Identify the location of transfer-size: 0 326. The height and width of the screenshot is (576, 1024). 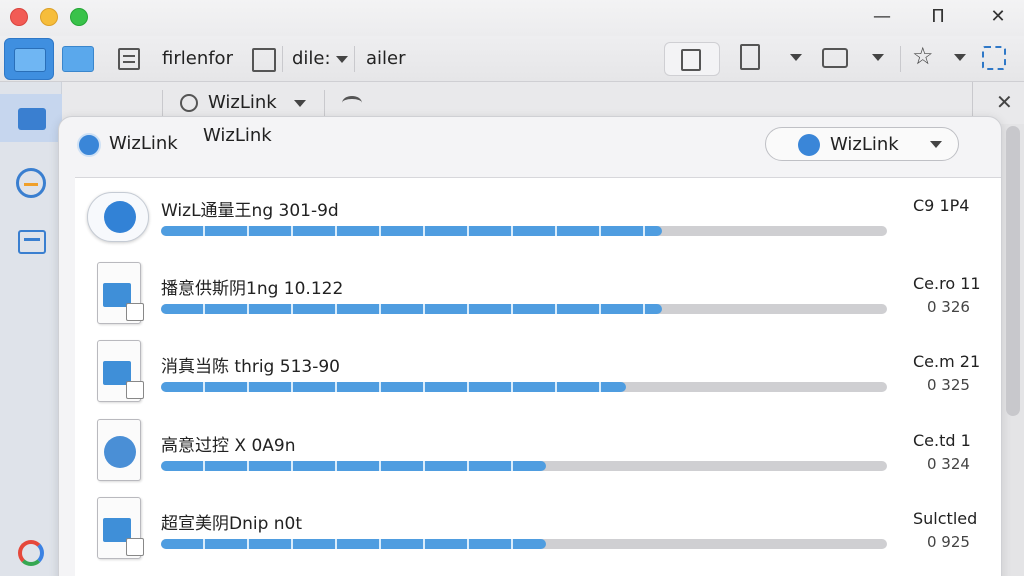
(948, 307).